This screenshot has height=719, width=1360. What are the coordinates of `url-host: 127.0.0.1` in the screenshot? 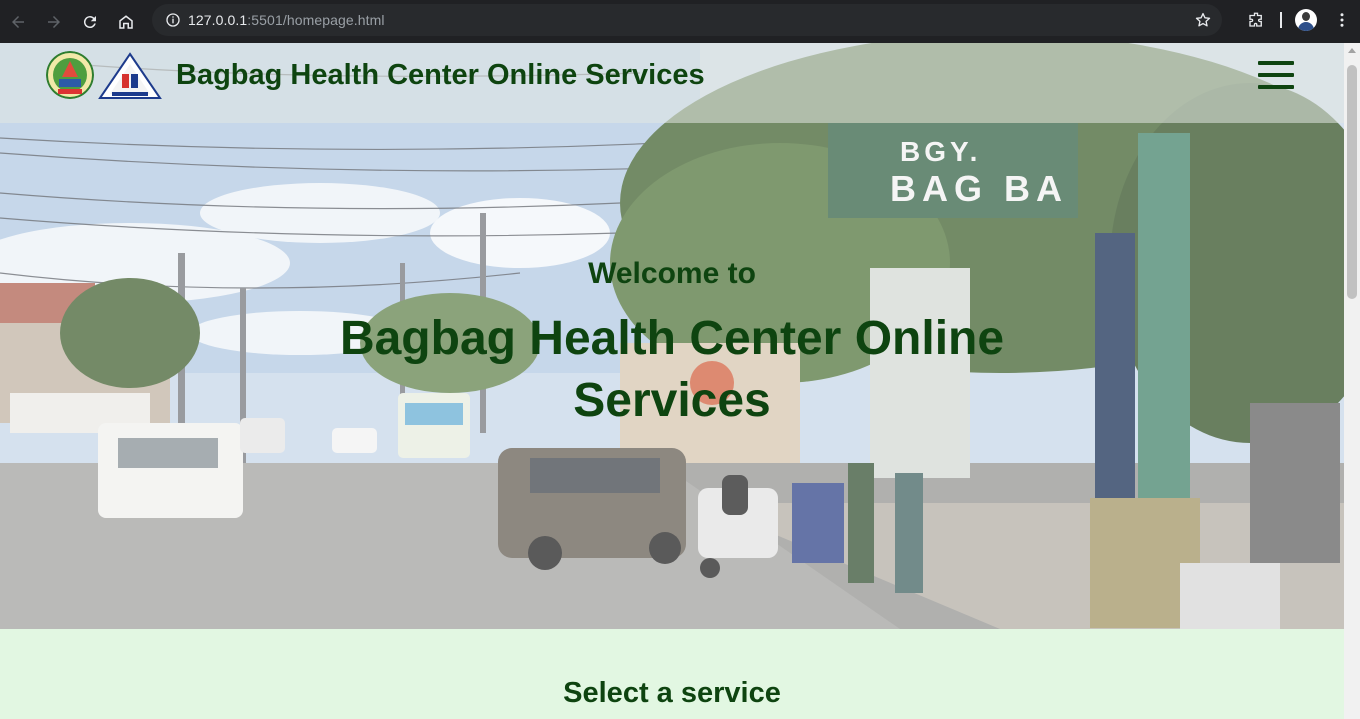 It's located at (218, 20).